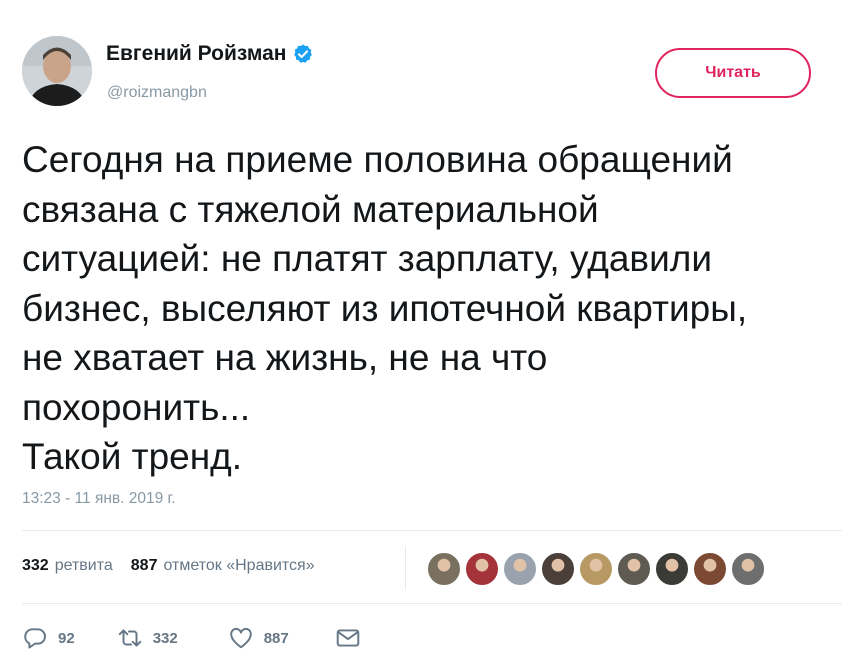  What do you see at coordinates (258, 638) in the screenshot?
I see `like-button: 887` at bounding box center [258, 638].